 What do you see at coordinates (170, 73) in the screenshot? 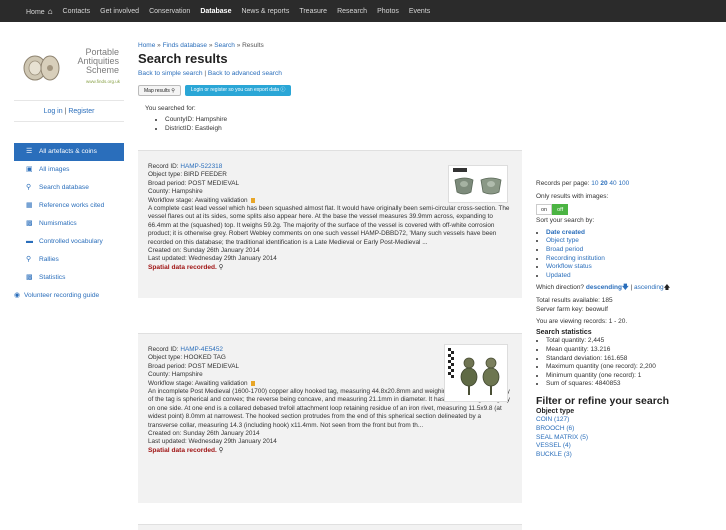
I see `back-to-simple-search-link: Back to simple search` at bounding box center [170, 73].